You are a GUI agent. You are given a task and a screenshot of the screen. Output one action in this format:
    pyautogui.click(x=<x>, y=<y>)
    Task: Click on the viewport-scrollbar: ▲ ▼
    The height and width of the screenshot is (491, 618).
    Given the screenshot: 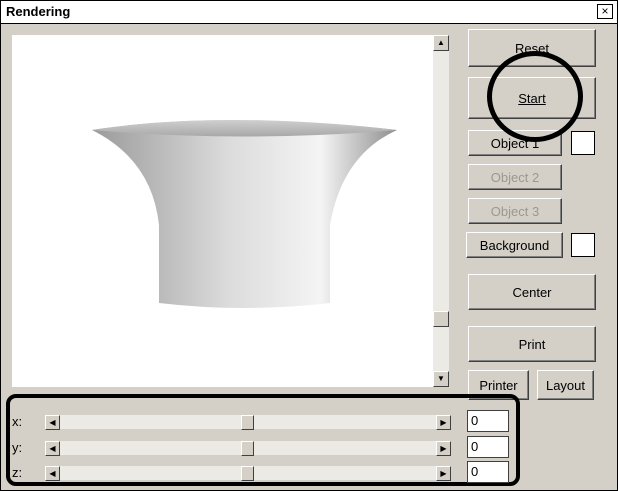 What is the action you would take?
    pyautogui.click(x=441, y=211)
    